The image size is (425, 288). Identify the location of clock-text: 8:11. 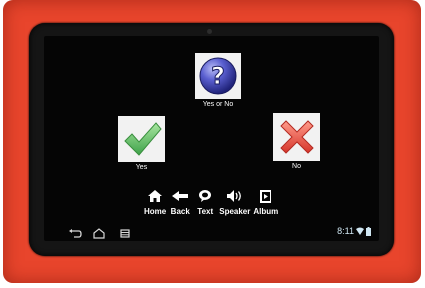
(345, 231).